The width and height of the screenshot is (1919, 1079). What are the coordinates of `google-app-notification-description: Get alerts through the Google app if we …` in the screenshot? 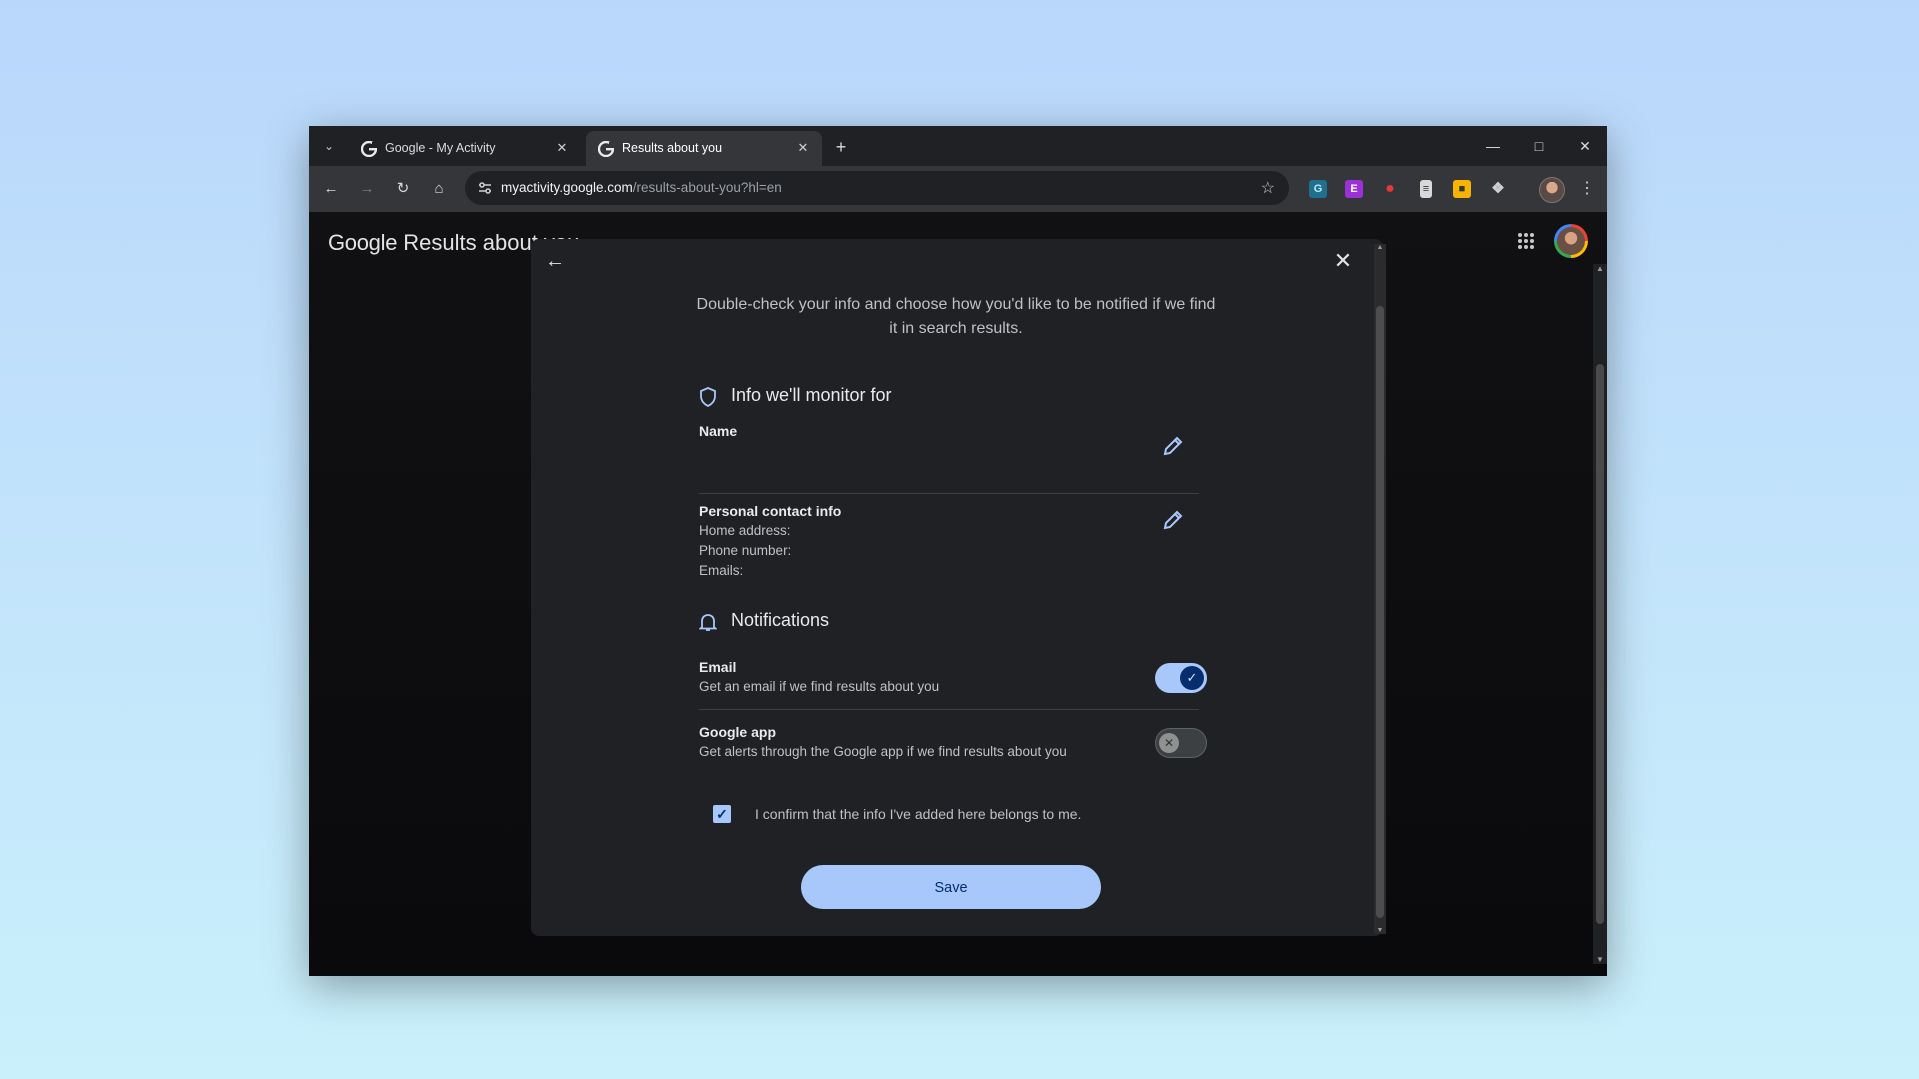 It's located at (883, 751).